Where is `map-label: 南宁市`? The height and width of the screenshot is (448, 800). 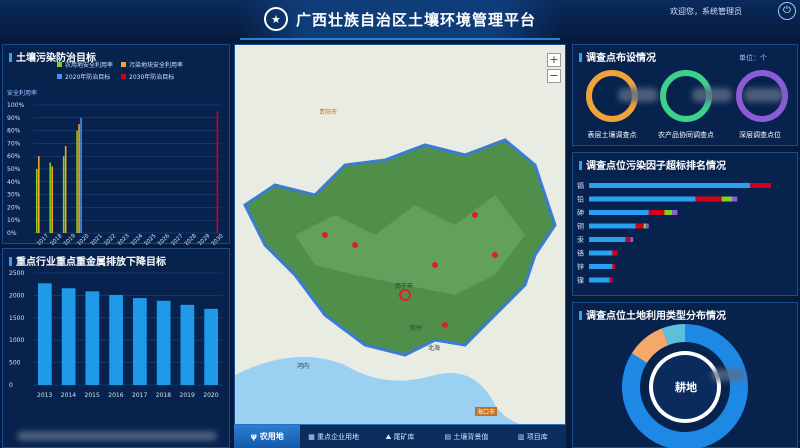 map-label: 南宁市 is located at coordinates (404, 286).